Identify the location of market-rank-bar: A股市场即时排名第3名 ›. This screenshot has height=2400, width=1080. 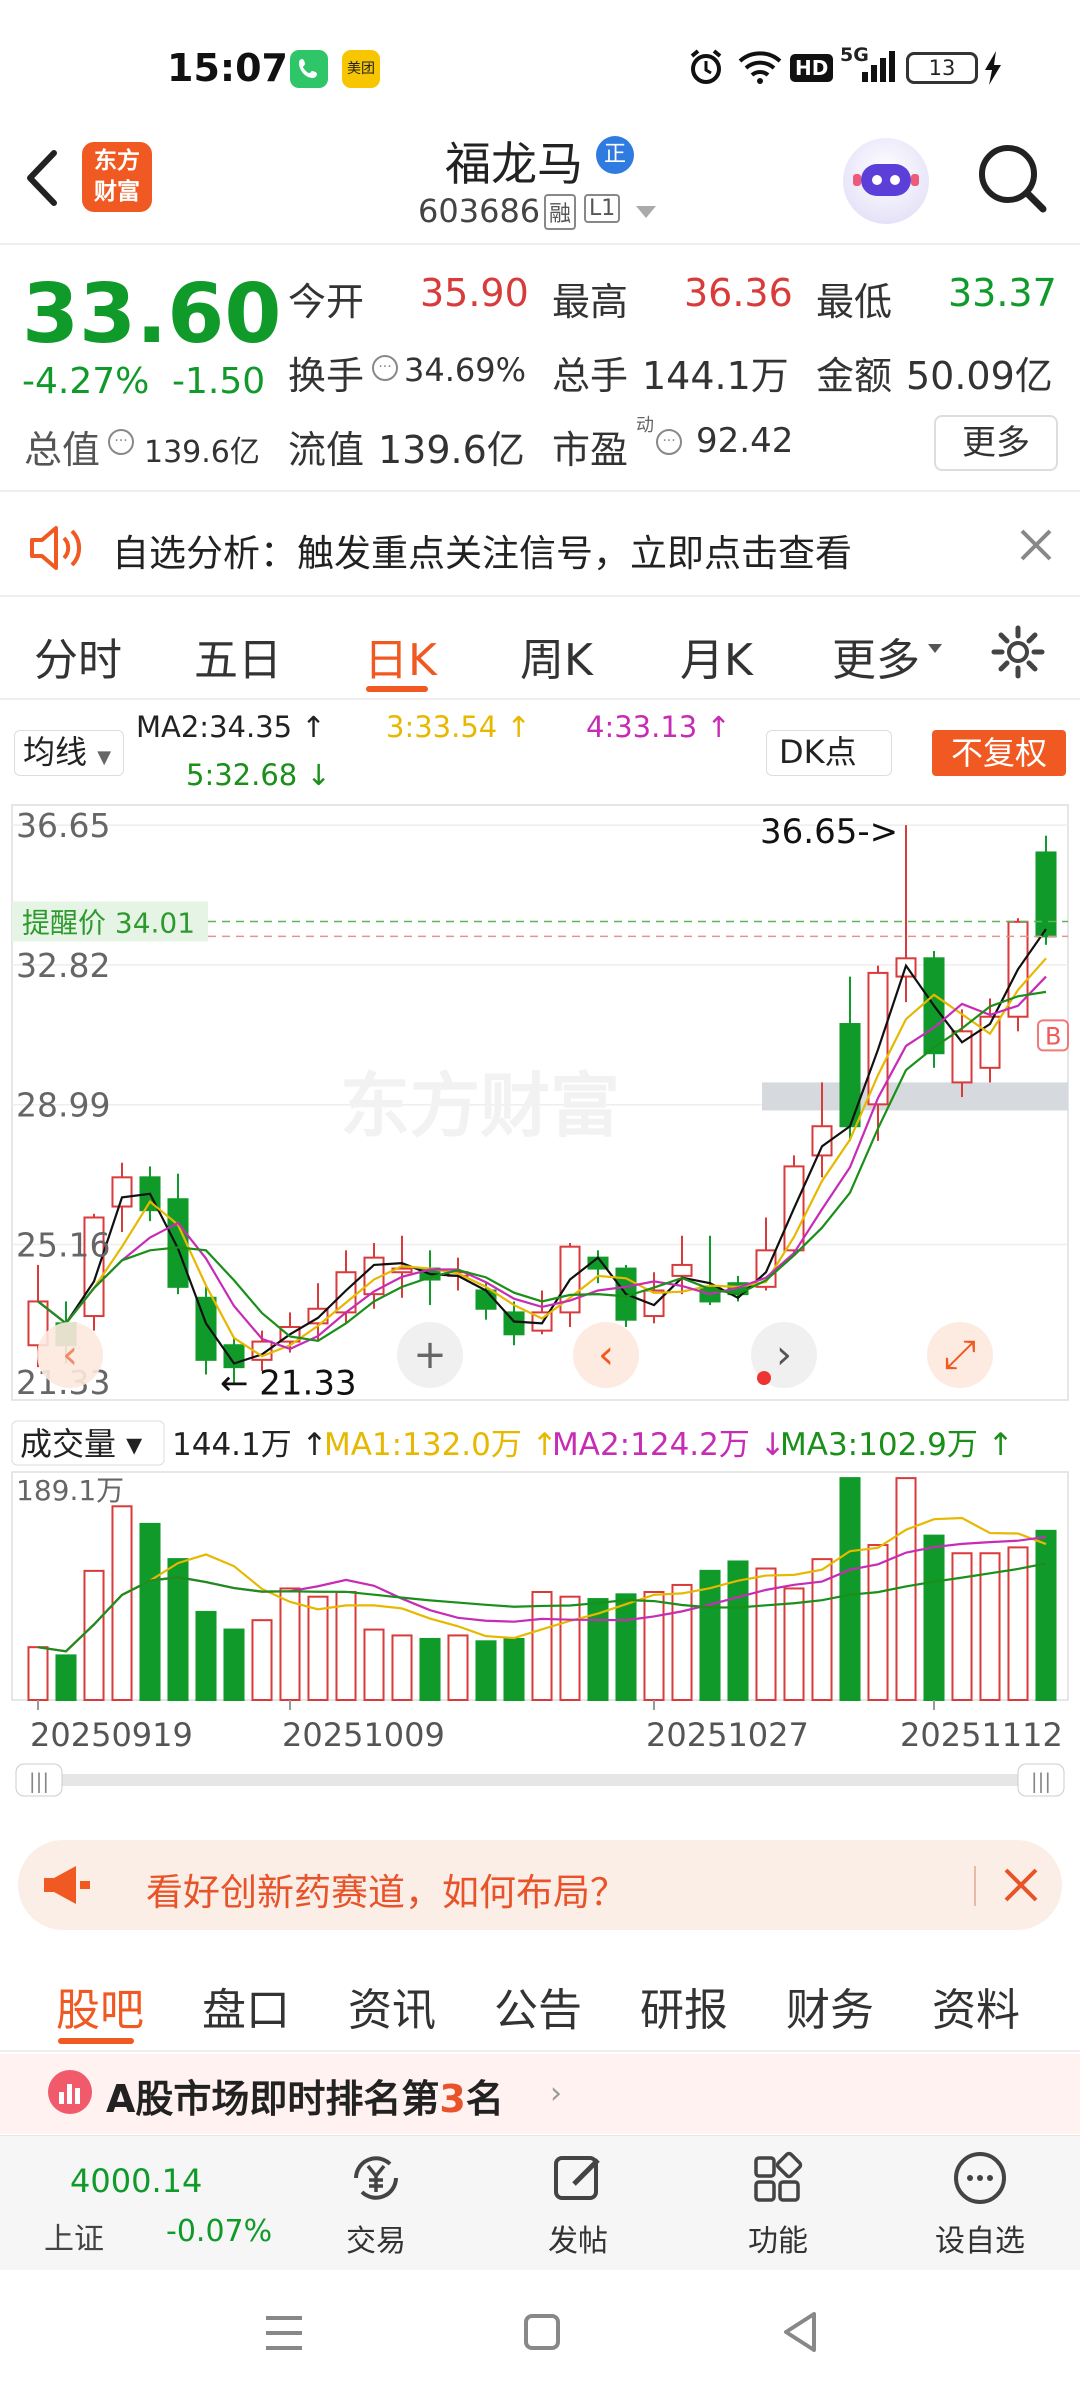
(540, 2094).